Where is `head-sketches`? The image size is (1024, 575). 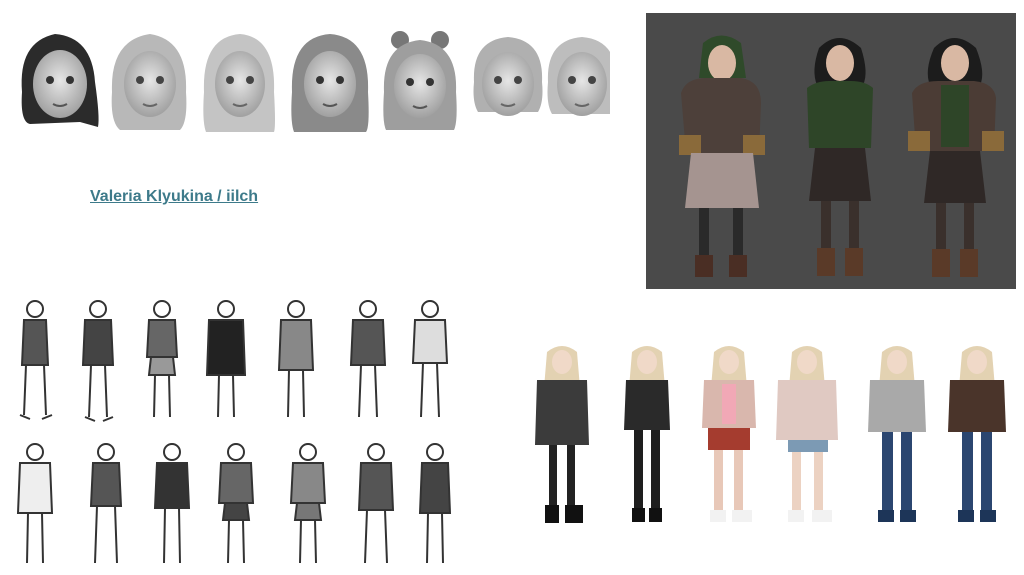
head-sketches is located at coordinates (310, 82).